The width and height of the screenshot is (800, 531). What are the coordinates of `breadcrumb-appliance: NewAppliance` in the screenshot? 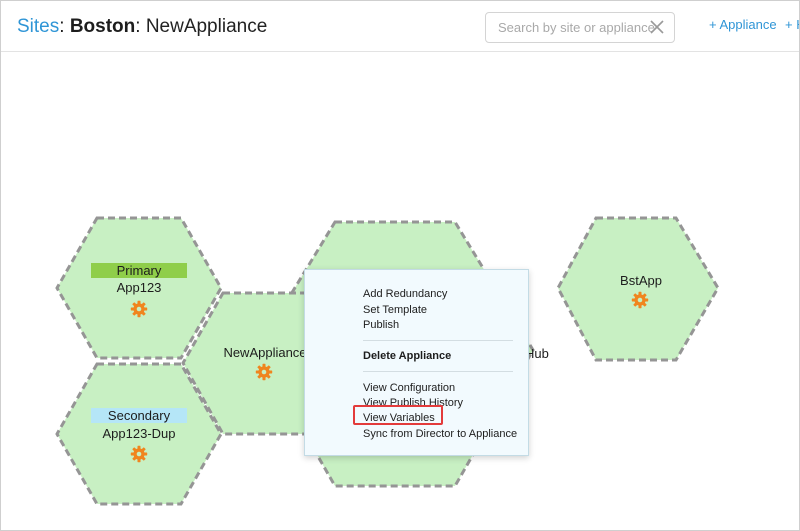 It's located at (206, 26).